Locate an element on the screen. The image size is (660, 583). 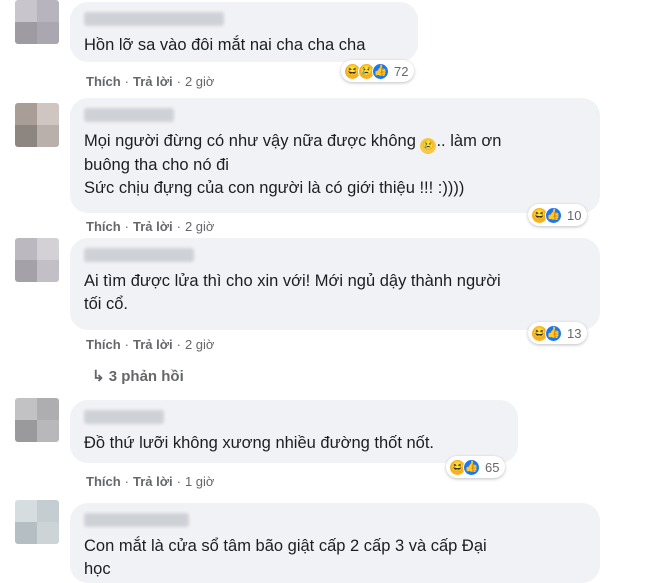
view-replies-link: ↳ 3 phản hồi is located at coordinates (138, 376).